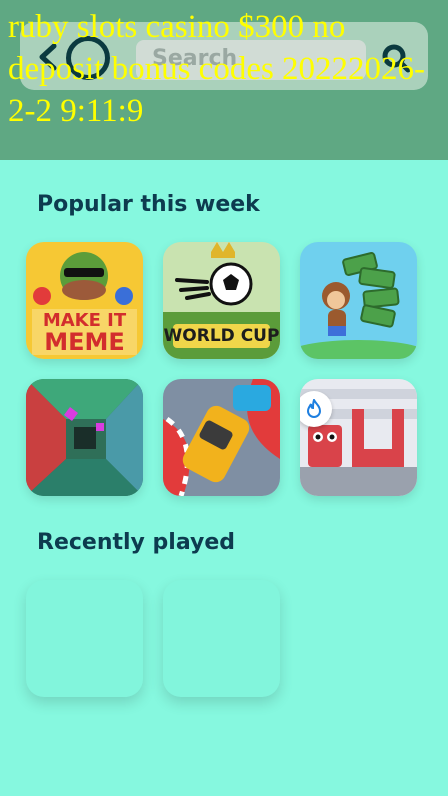  Describe the element at coordinates (221, 300) in the screenshot. I see `game-tile-world-cup: WORLD CUP` at that location.